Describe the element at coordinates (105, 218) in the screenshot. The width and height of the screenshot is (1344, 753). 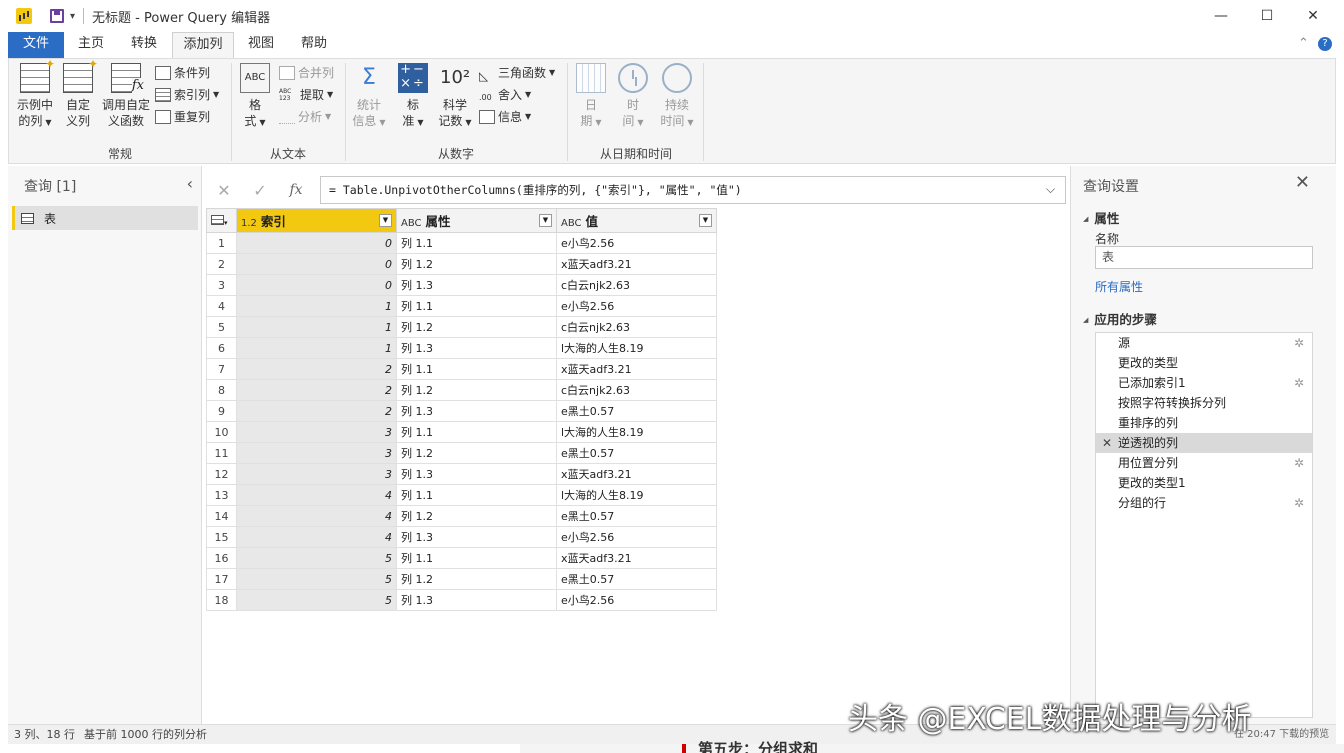
I see `query-item: 表` at that location.